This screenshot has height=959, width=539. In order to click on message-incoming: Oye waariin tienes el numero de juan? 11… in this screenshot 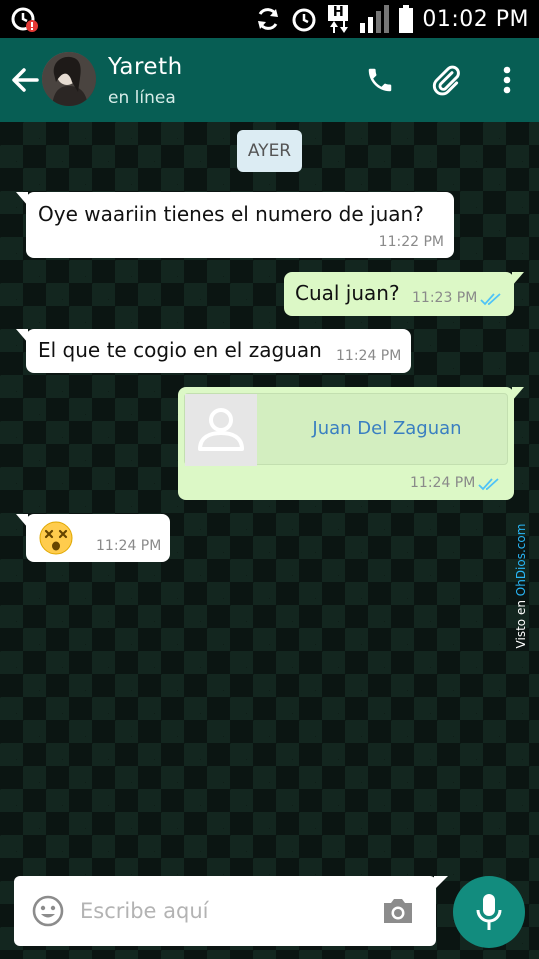, I will do `click(235, 225)`.